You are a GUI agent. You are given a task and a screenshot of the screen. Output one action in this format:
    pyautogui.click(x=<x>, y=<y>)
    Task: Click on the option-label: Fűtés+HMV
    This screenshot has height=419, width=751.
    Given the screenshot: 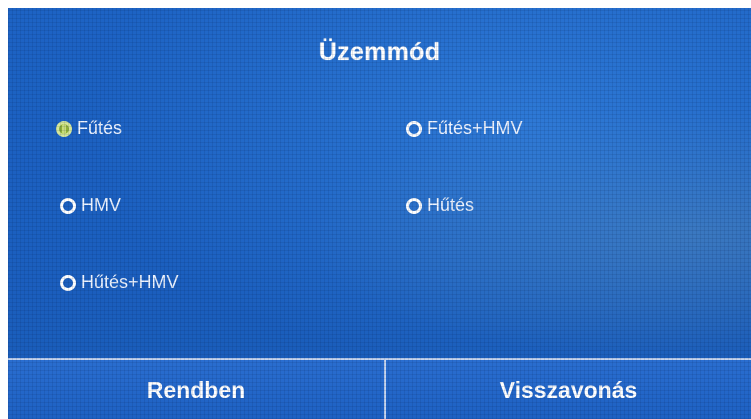 What is the action you would take?
    pyautogui.click(x=475, y=128)
    